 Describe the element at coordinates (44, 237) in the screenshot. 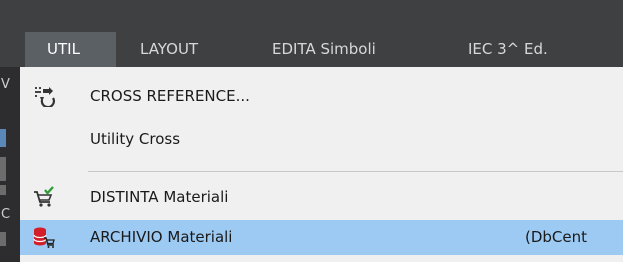

I see `database-cart-icon` at that location.